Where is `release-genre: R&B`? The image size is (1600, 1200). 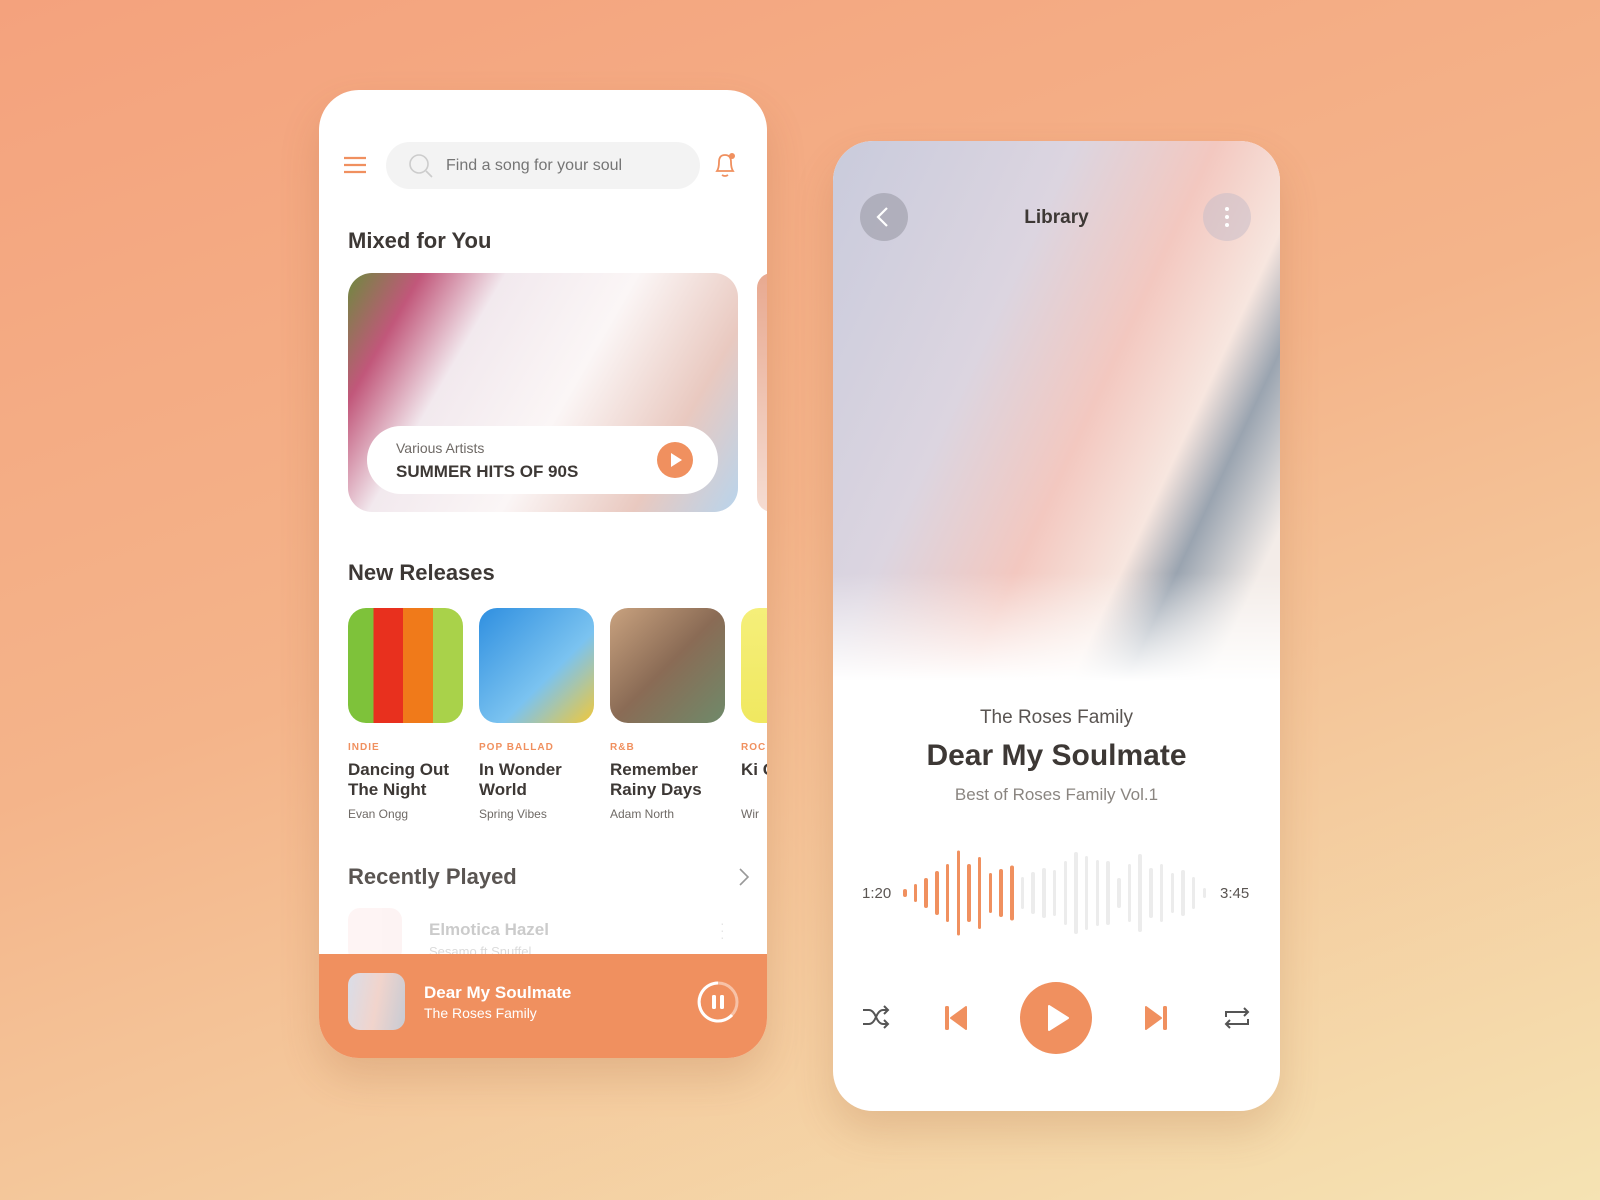 release-genre: R&B is located at coordinates (622, 747).